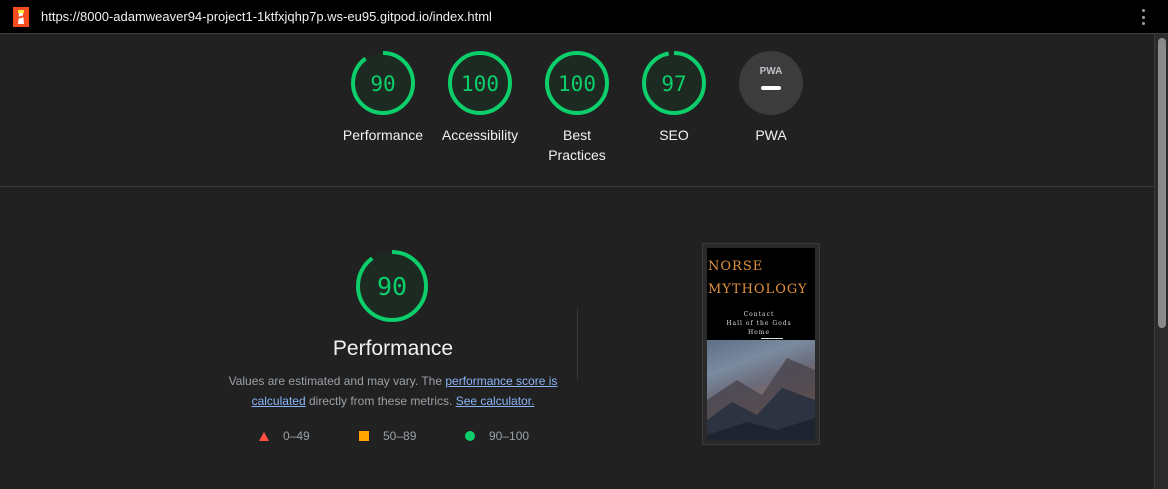 This screenshot has width=1168, height=489. I want to click on pass-circle-icon, so click(470, 436).